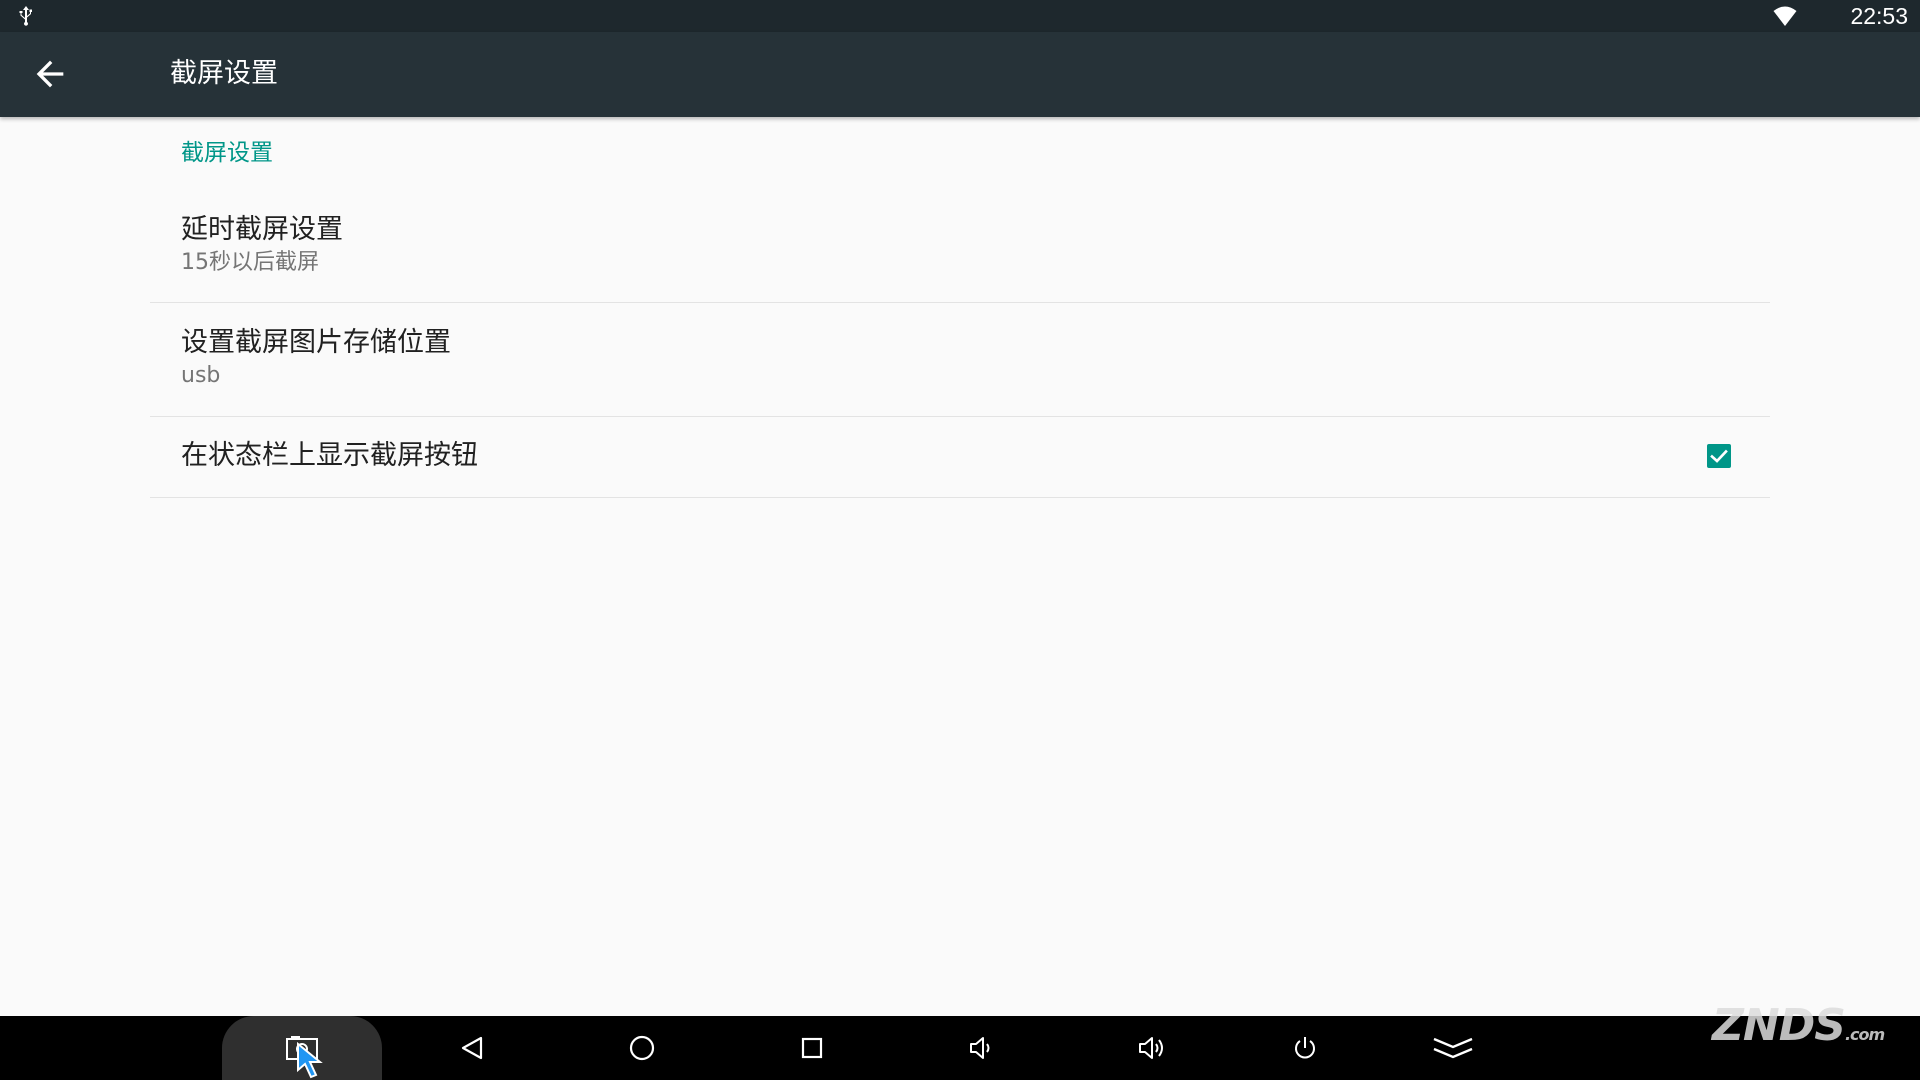  I want to click on volume-down-icon, so click(980, 1048).